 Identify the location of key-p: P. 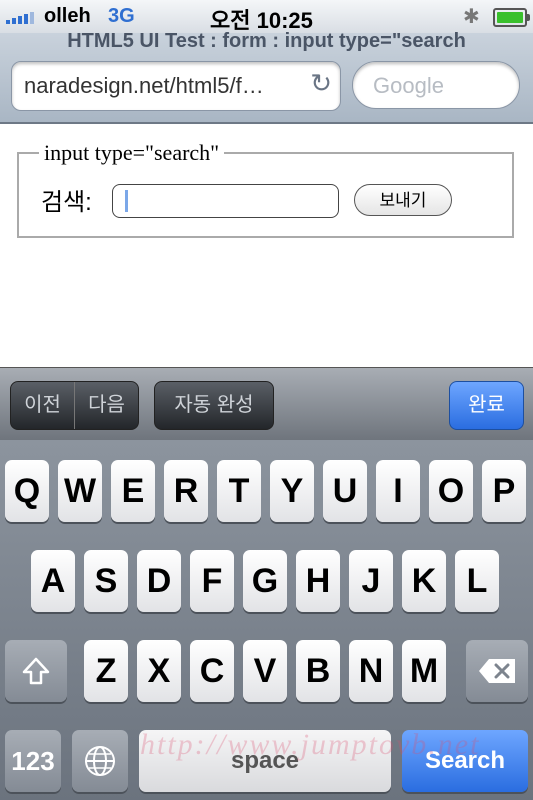
(504, 491).